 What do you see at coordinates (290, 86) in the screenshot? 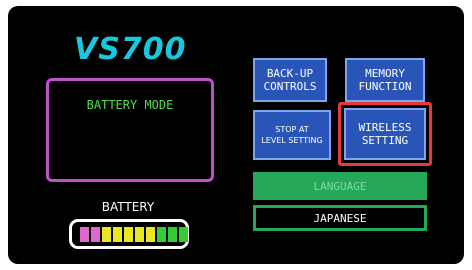
I see `backup-controls-label-line2: CONTROLS` at bounding box center [290, 86].